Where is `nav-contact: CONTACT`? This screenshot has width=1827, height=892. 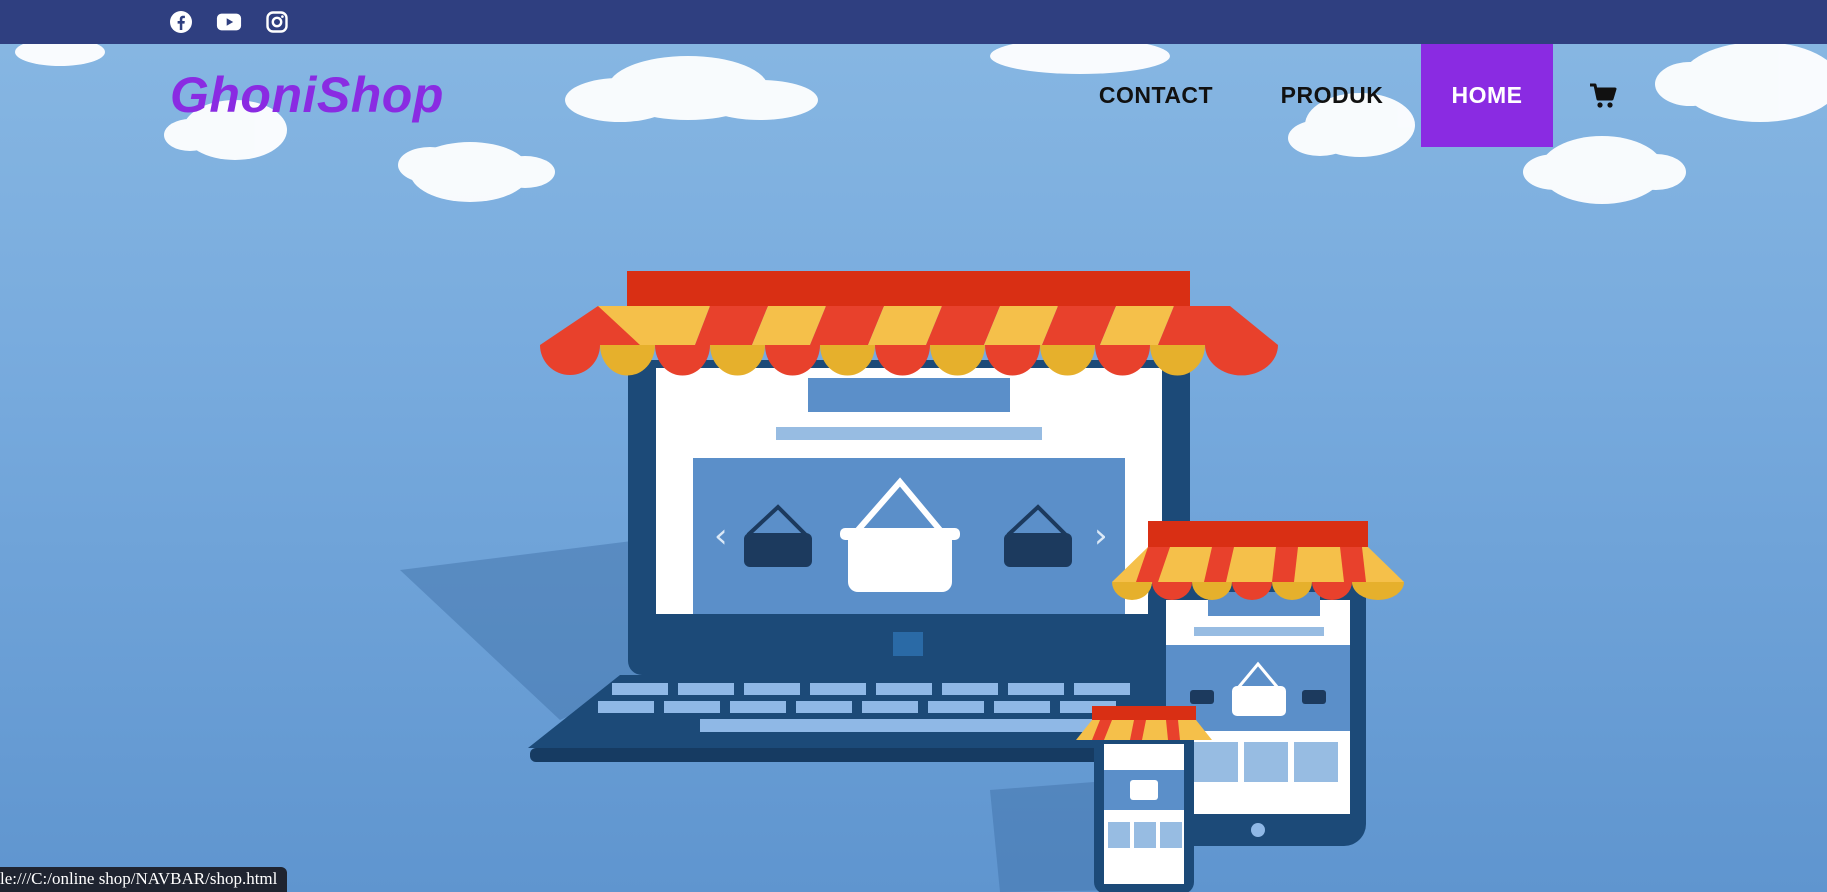
nav-contact: CONTACT is located at coordinates (1156, 95).